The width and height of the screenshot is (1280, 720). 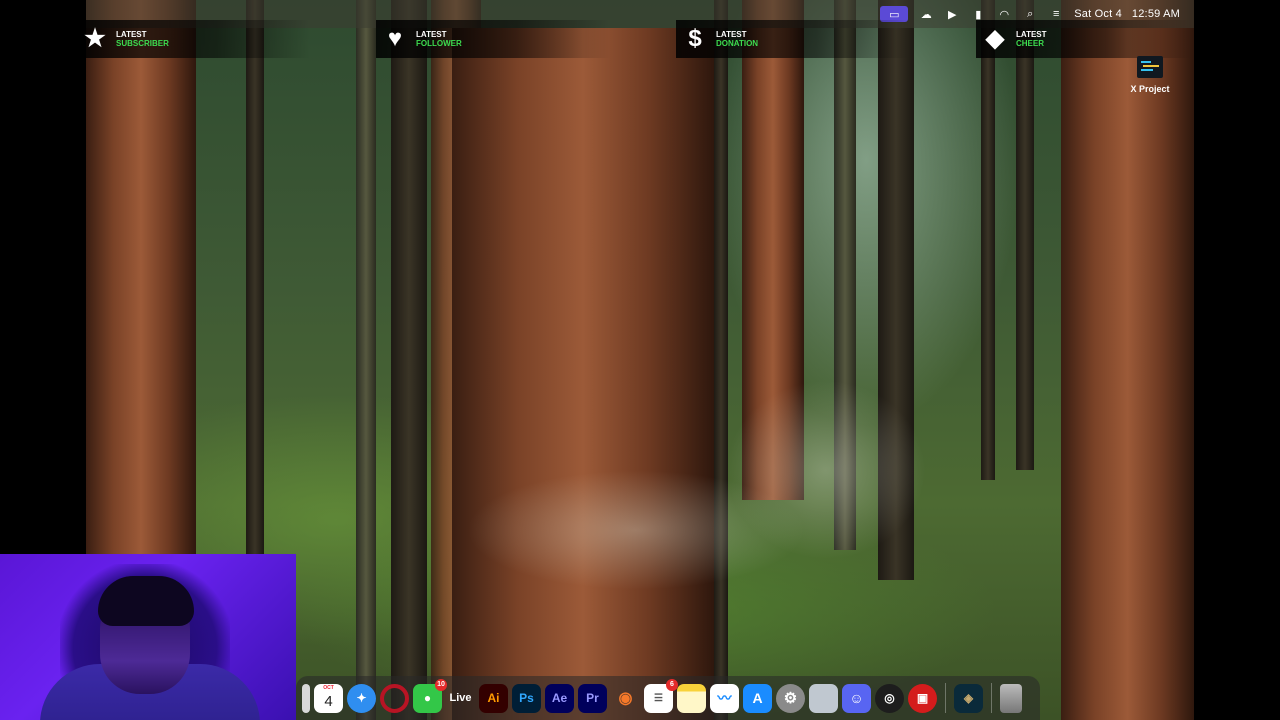 What do you see at coordinates (823, 698) in the screenshot?
I see `finder-window-icon` at bounding box center [823, 698].